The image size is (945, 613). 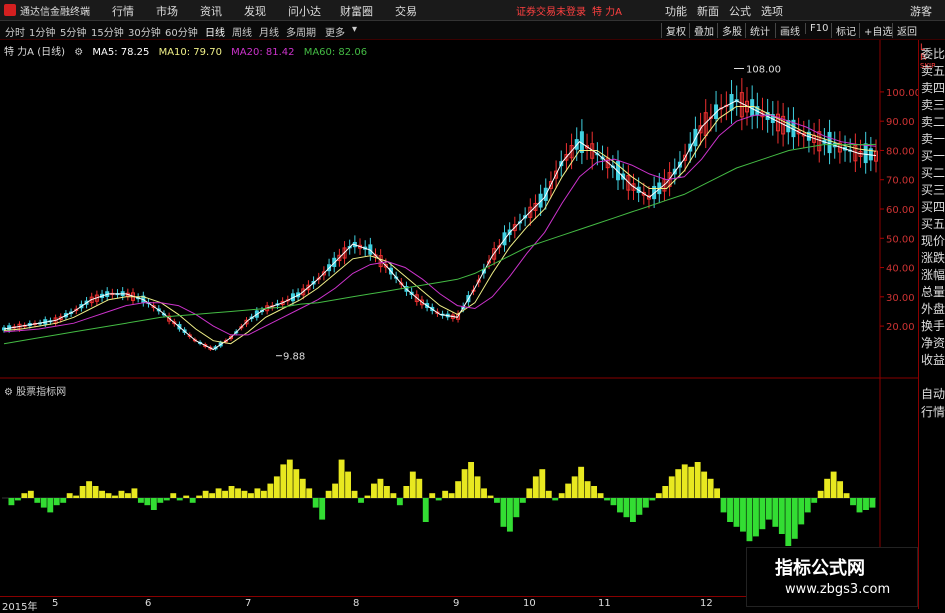 What do you see at coordinates (701, 30) in the screenshot?
I see `button-overlay: 叠加` at bounding box center [701, 30].